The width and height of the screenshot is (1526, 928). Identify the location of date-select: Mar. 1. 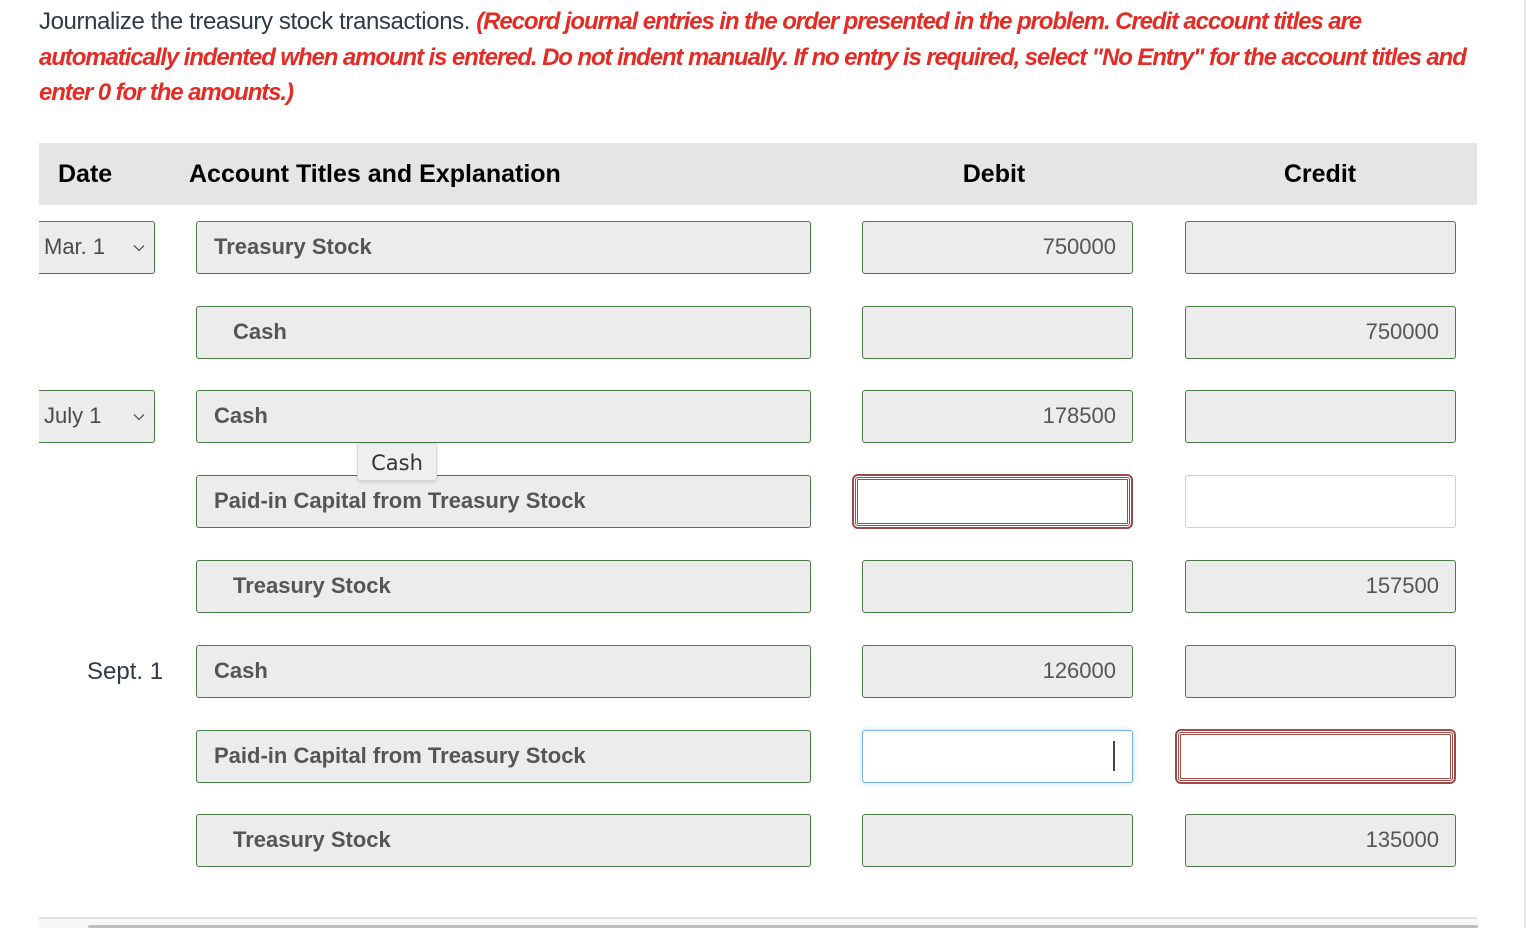
(97, 247).